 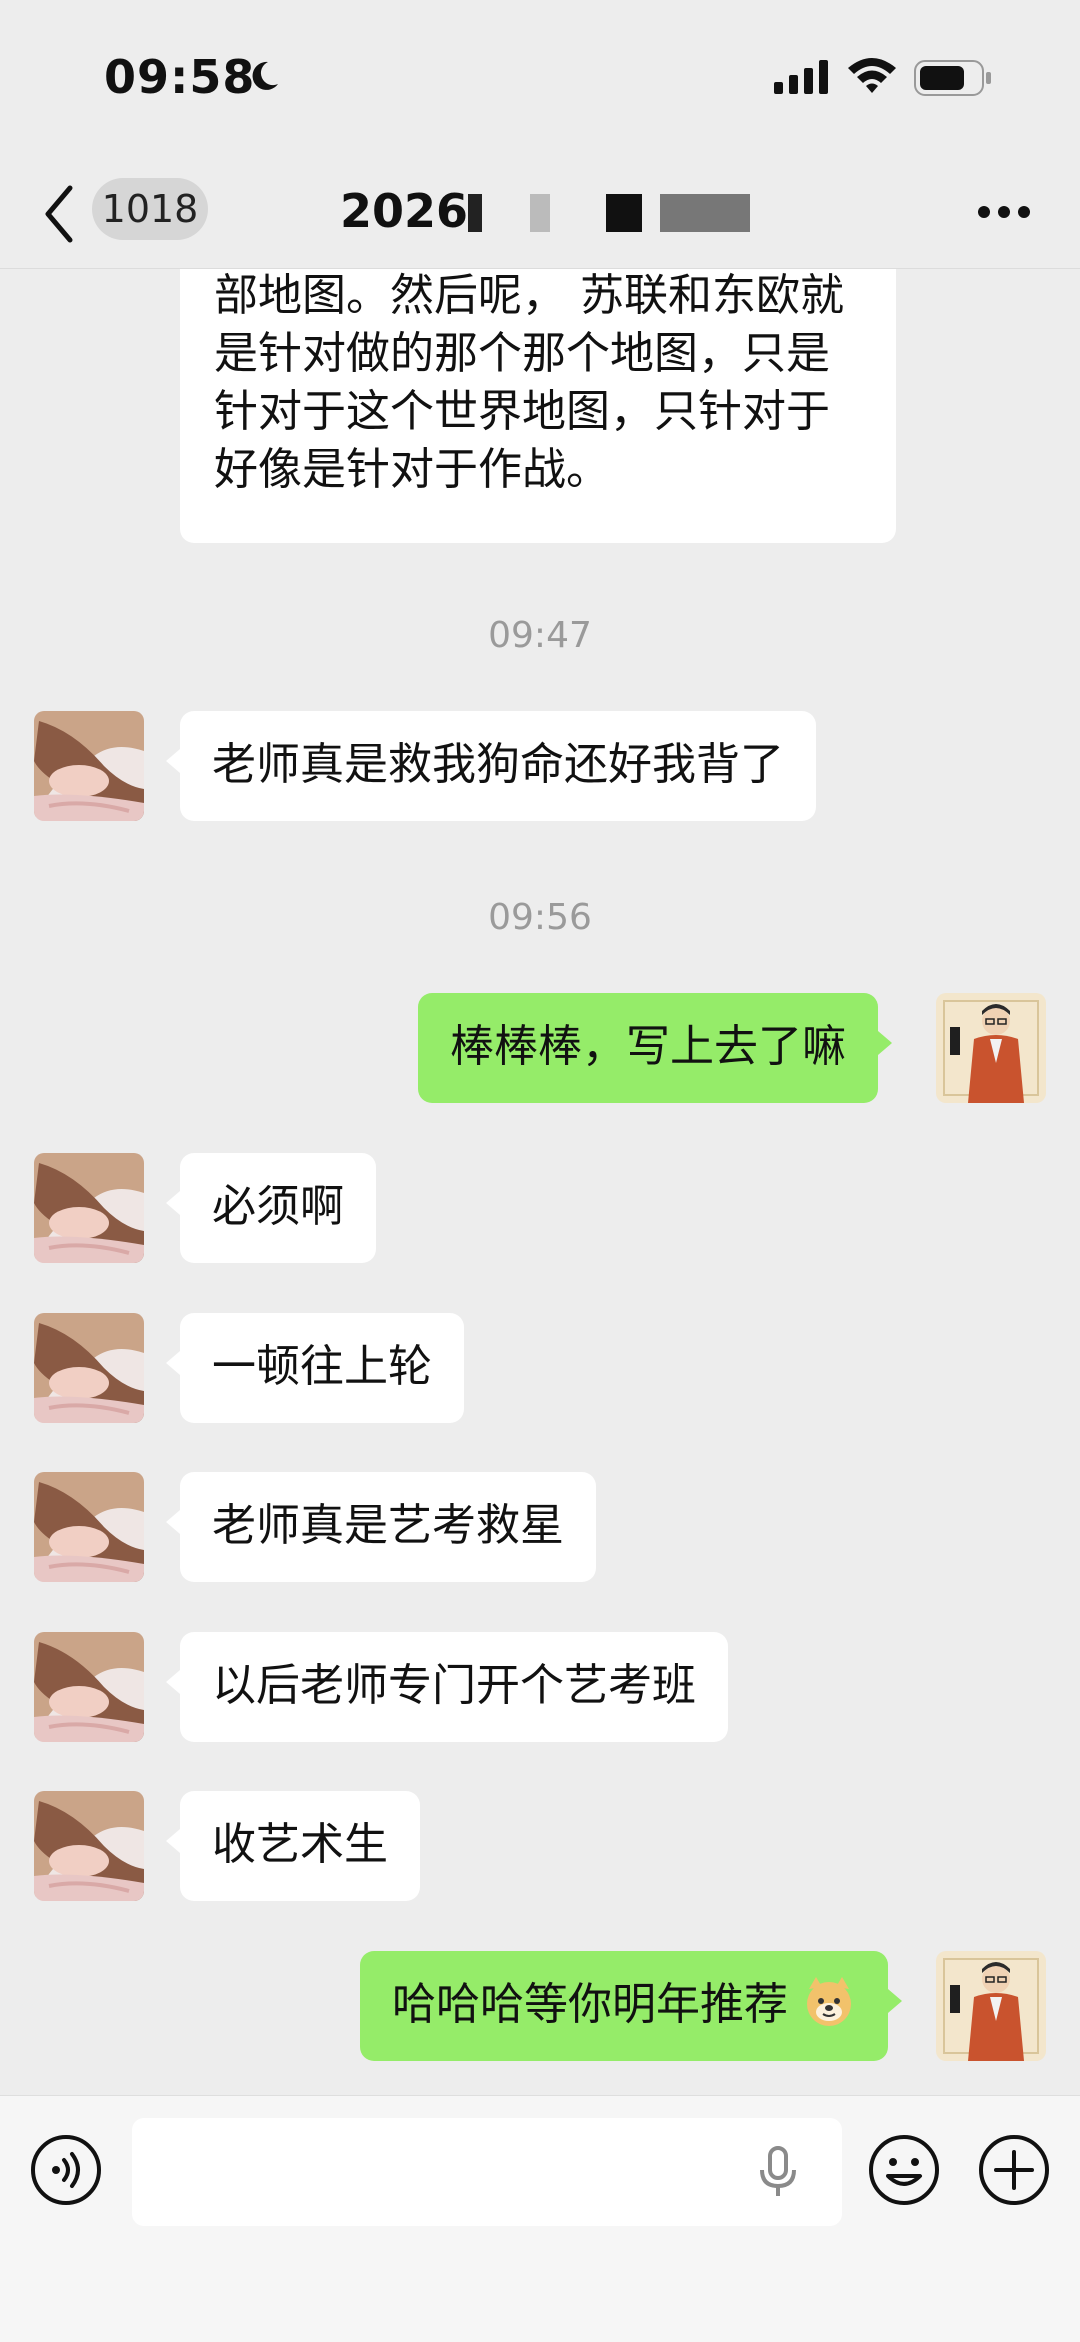 What do you see at coordinates (454, 1685) in the screenshot?
I see `message-text: 以后老师专门开个艺考班` at bounding box center [454, 1685].